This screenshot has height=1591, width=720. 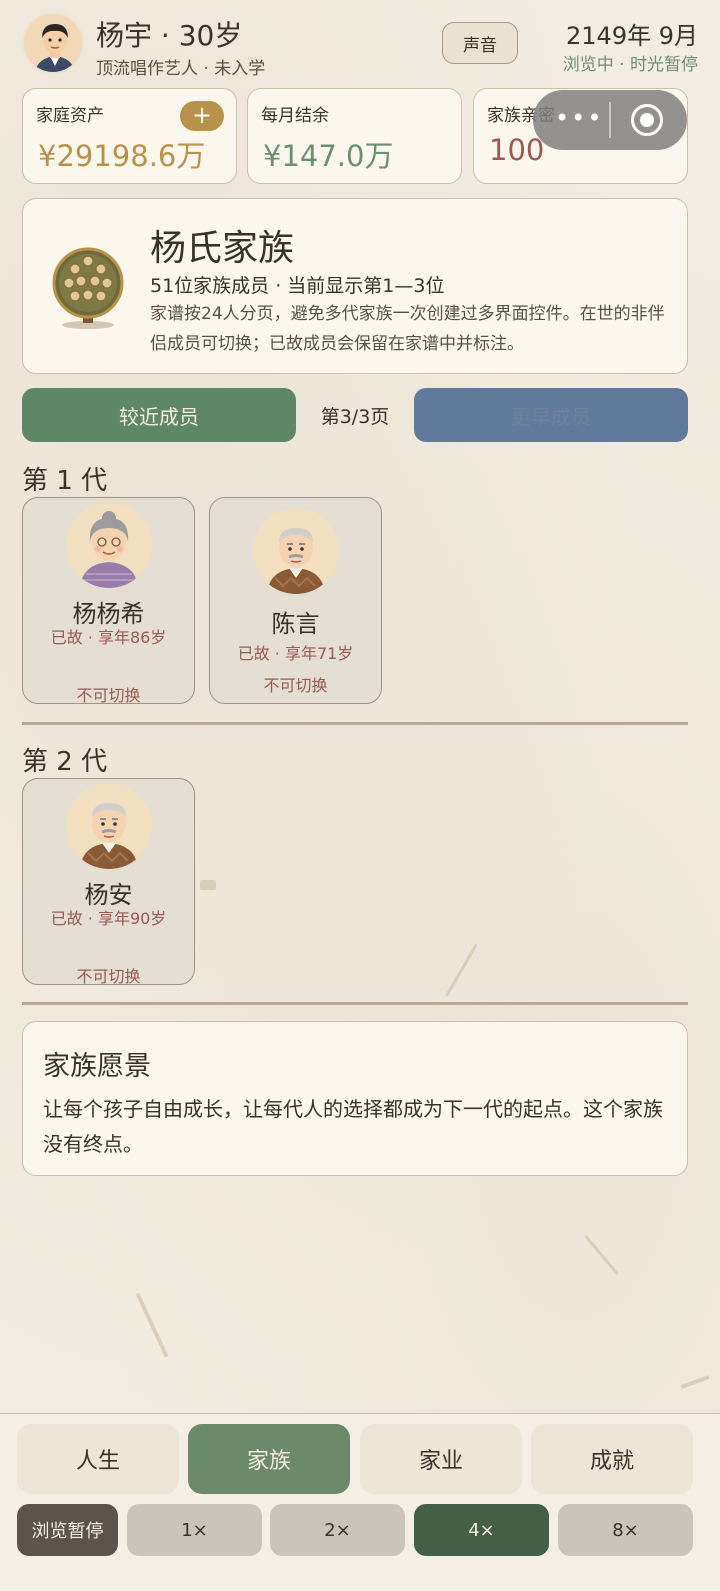 I want to click on member-name: 陈言, so click(x=295, y=624).